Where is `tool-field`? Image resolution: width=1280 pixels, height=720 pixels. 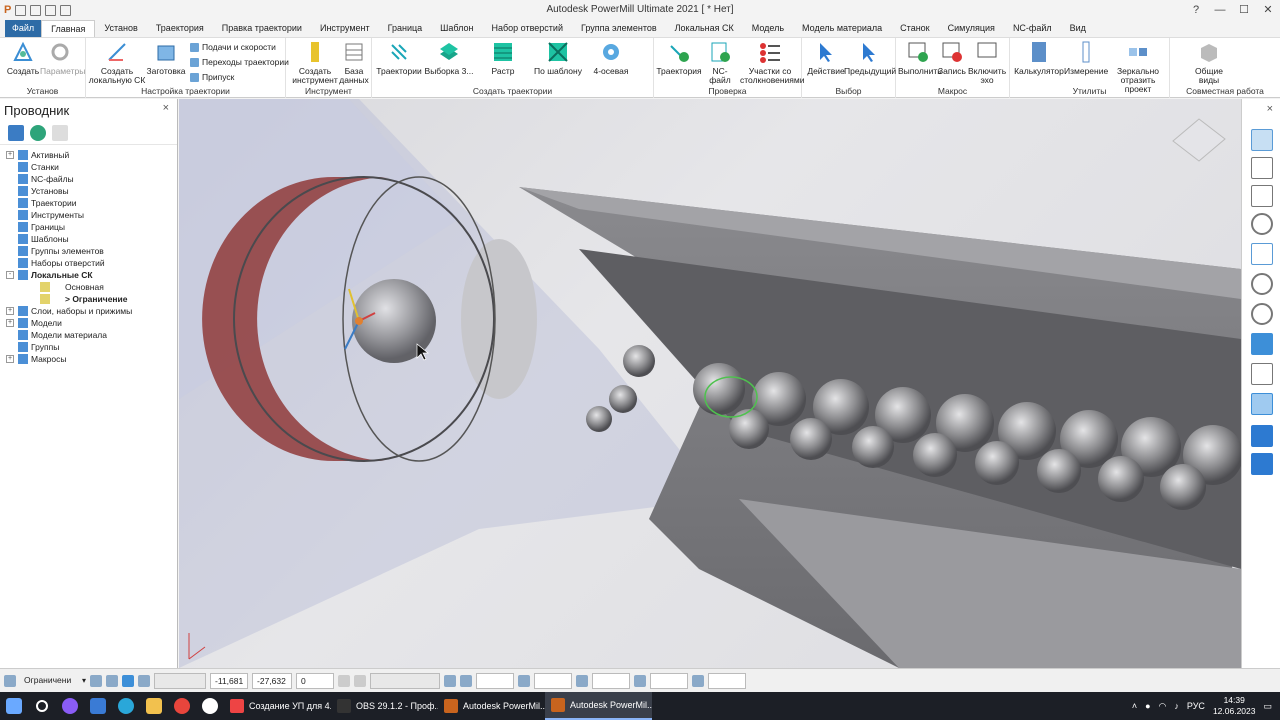
tool-field is located at coordinates (611, 680).